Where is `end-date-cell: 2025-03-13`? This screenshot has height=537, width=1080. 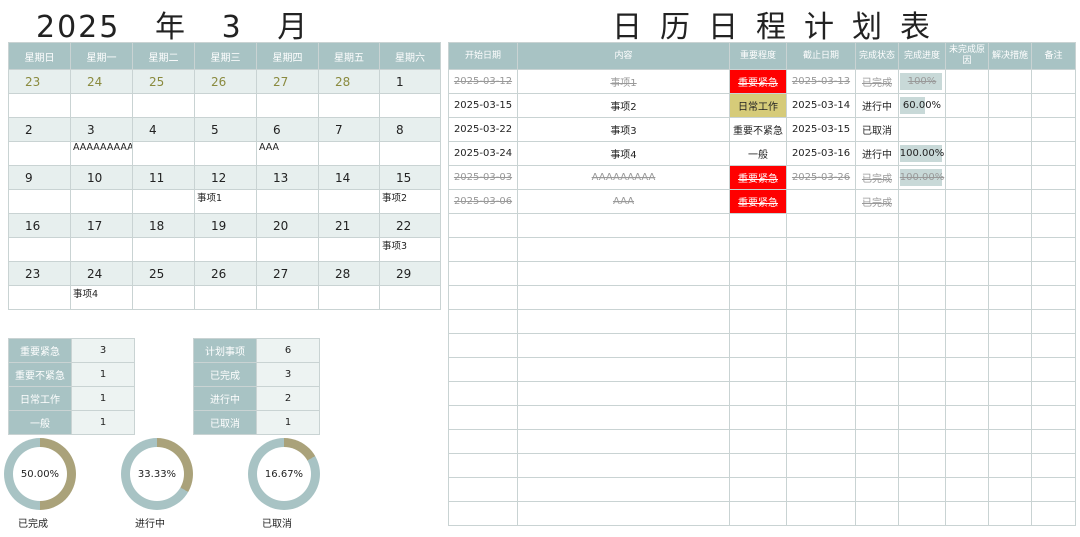
end-date-cell: 2025-03-13 is located at coordinates (821, 81).